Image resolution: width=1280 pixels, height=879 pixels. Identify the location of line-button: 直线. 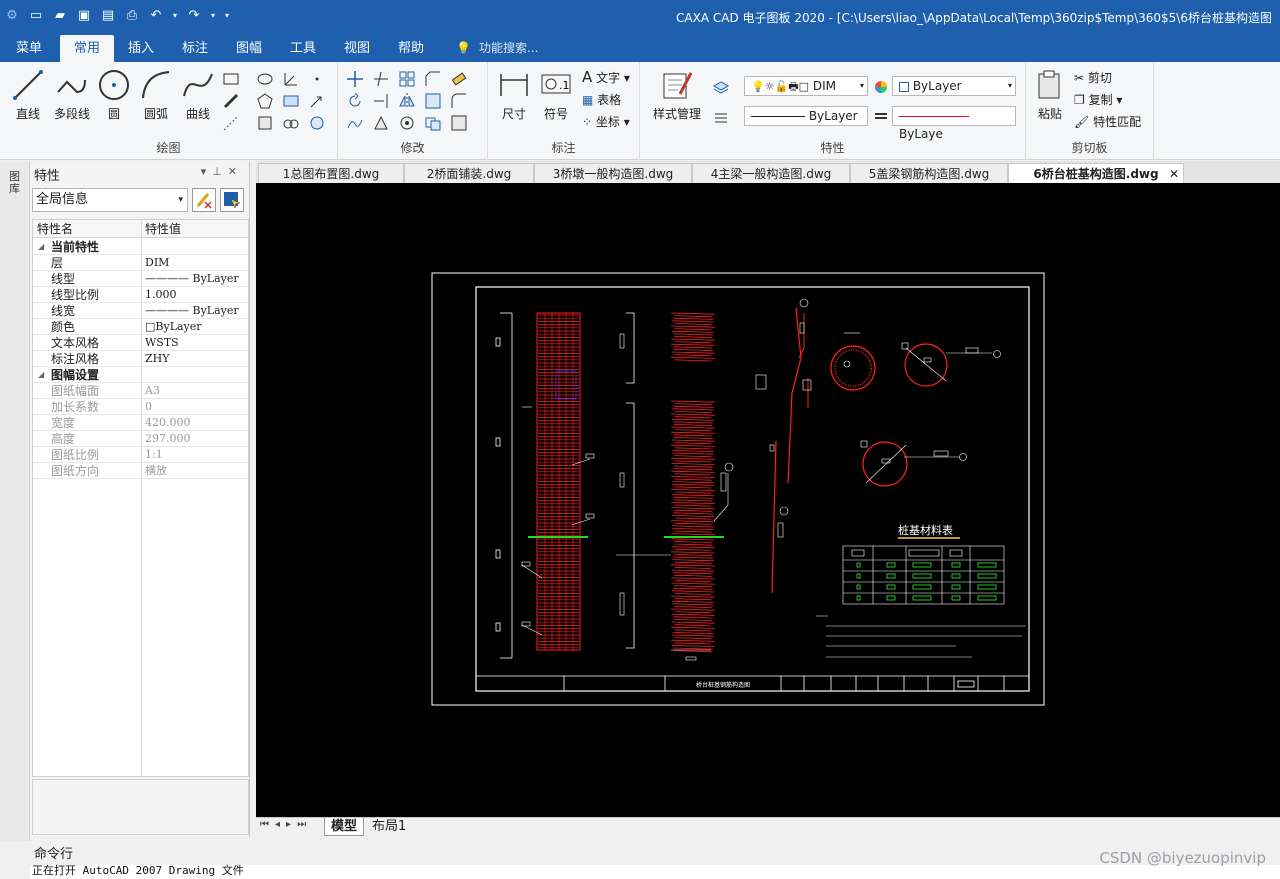
(28, 95).